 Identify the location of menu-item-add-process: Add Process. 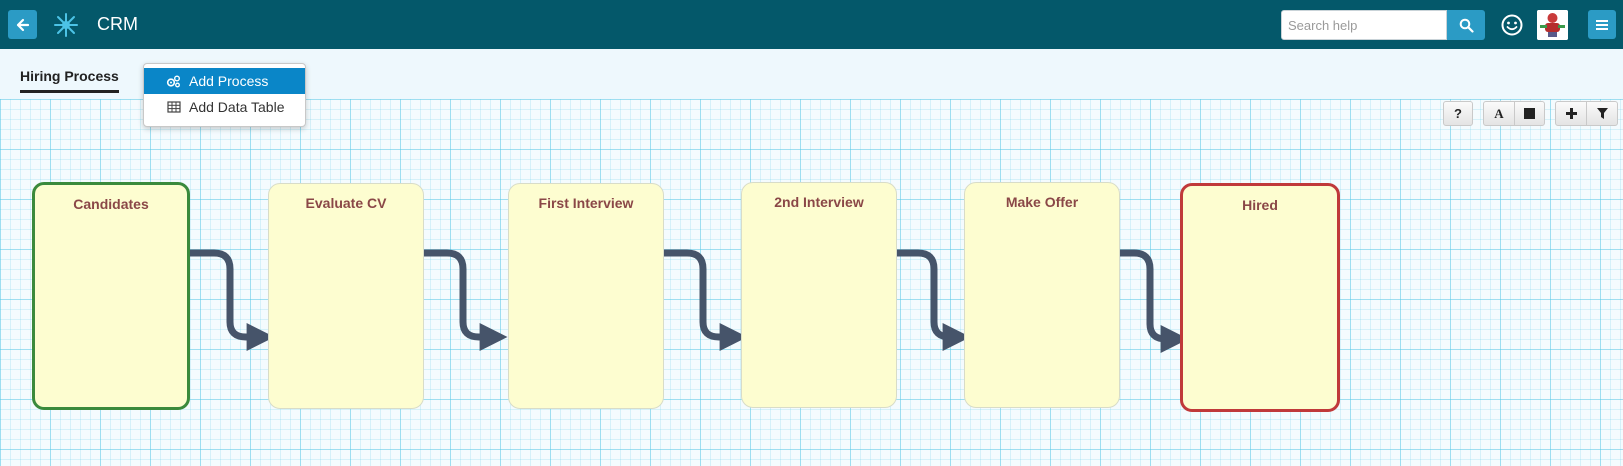
(224, 81).